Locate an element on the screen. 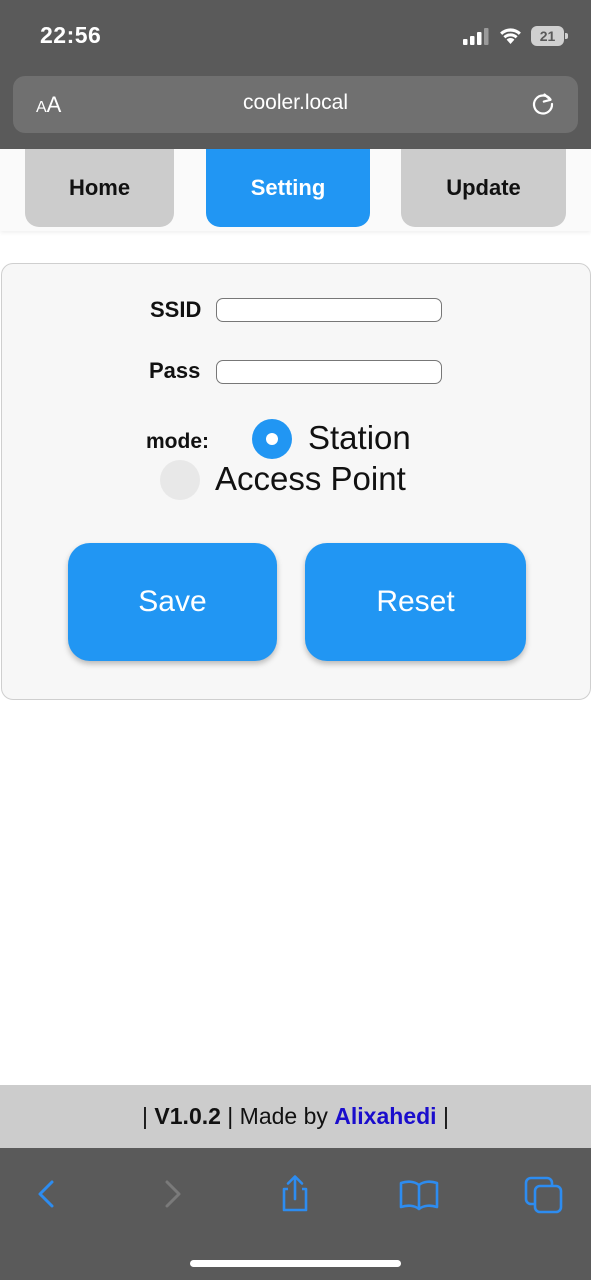 Image resolution: width=591 pixels, height=1280 pixels. battery-cap is located at coordinates (566, 36).